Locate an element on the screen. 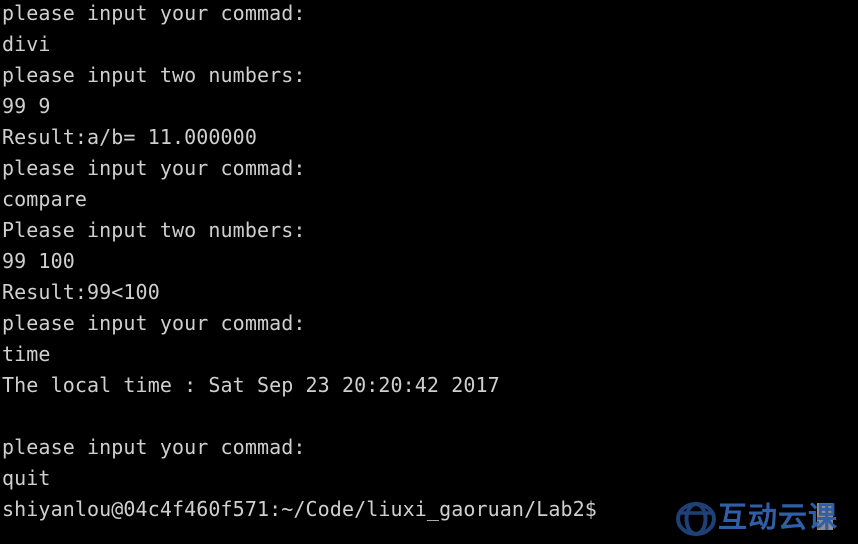 The width and height of the screenshot is (858, 544). terminal-line: please input two numbers: is located at coordinates (154, 75).